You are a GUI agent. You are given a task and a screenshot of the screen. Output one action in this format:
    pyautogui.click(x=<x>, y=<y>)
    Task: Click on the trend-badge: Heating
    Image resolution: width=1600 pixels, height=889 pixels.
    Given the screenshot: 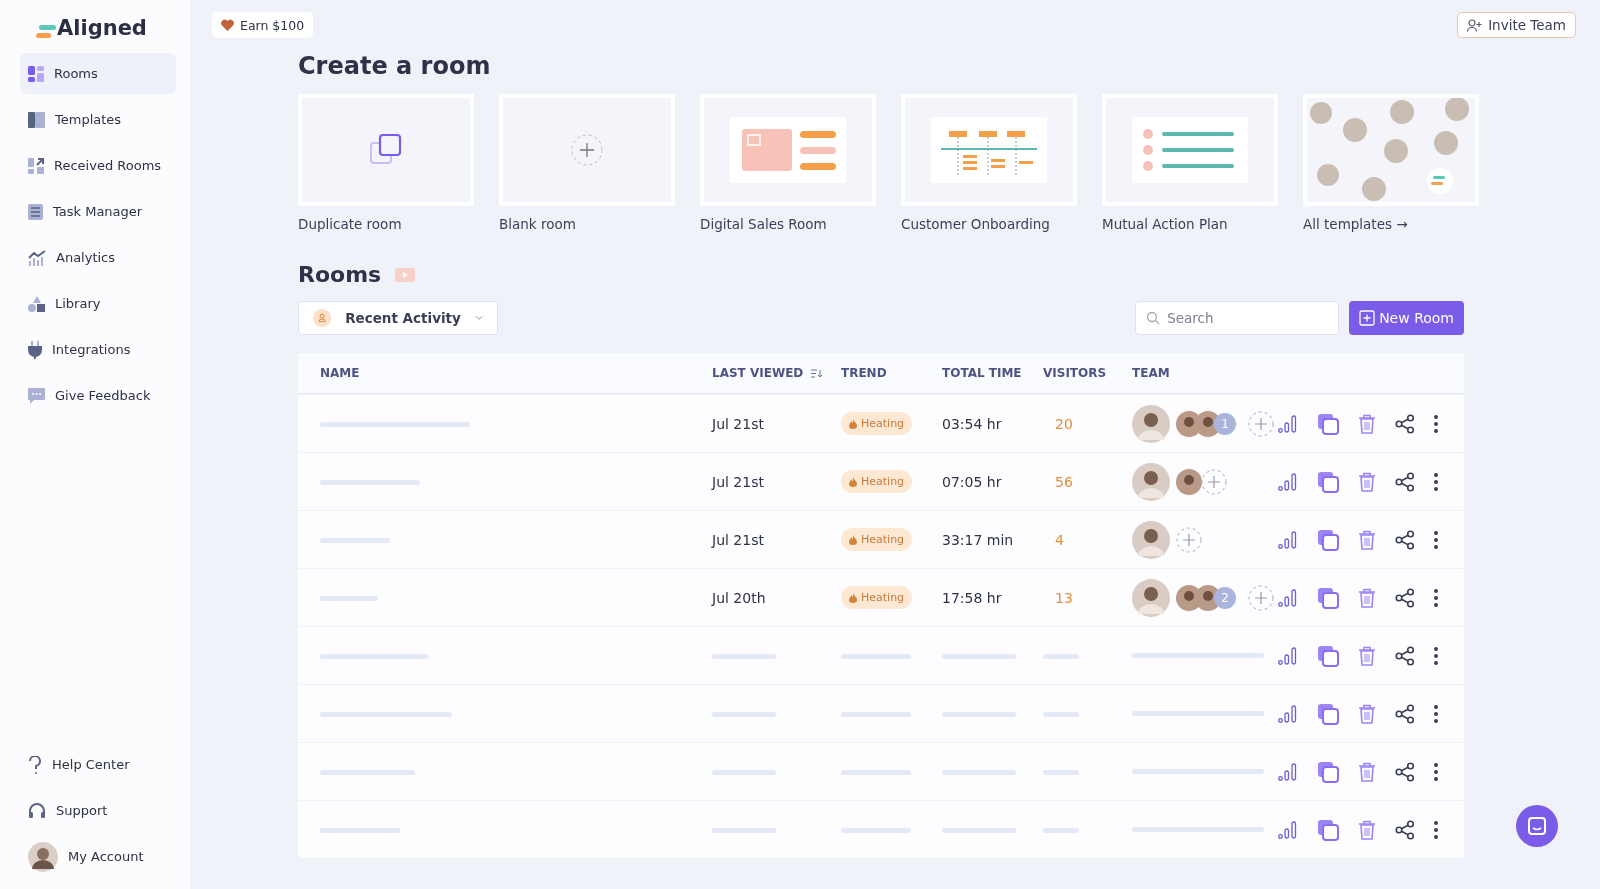 What is the action you would take?
    pyautogui.click(x=877, y=481)
    